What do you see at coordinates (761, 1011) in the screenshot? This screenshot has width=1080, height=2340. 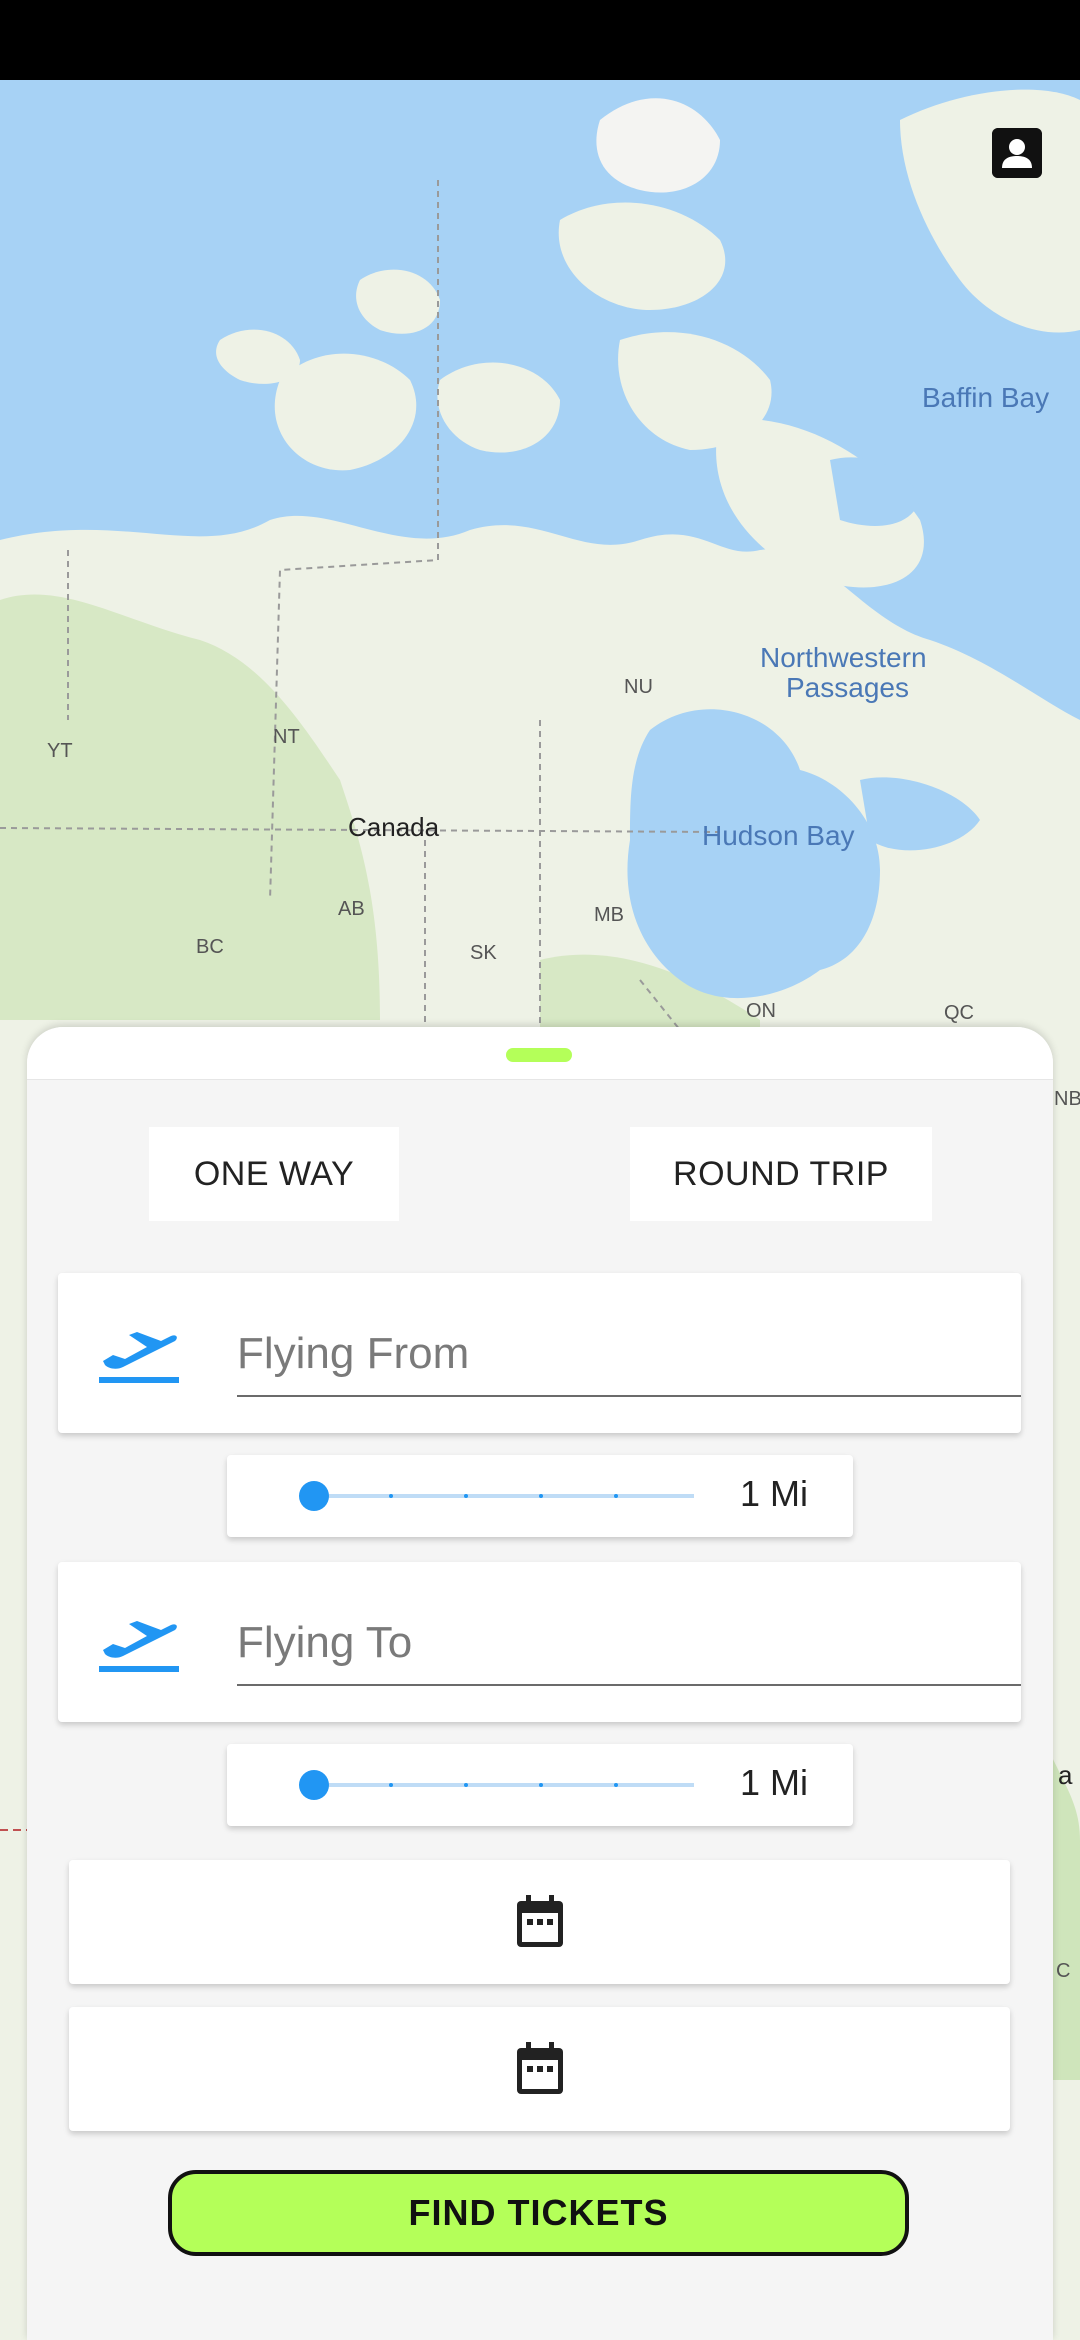 I see `map-label-on: ON` at bounding box center [761, 1011].